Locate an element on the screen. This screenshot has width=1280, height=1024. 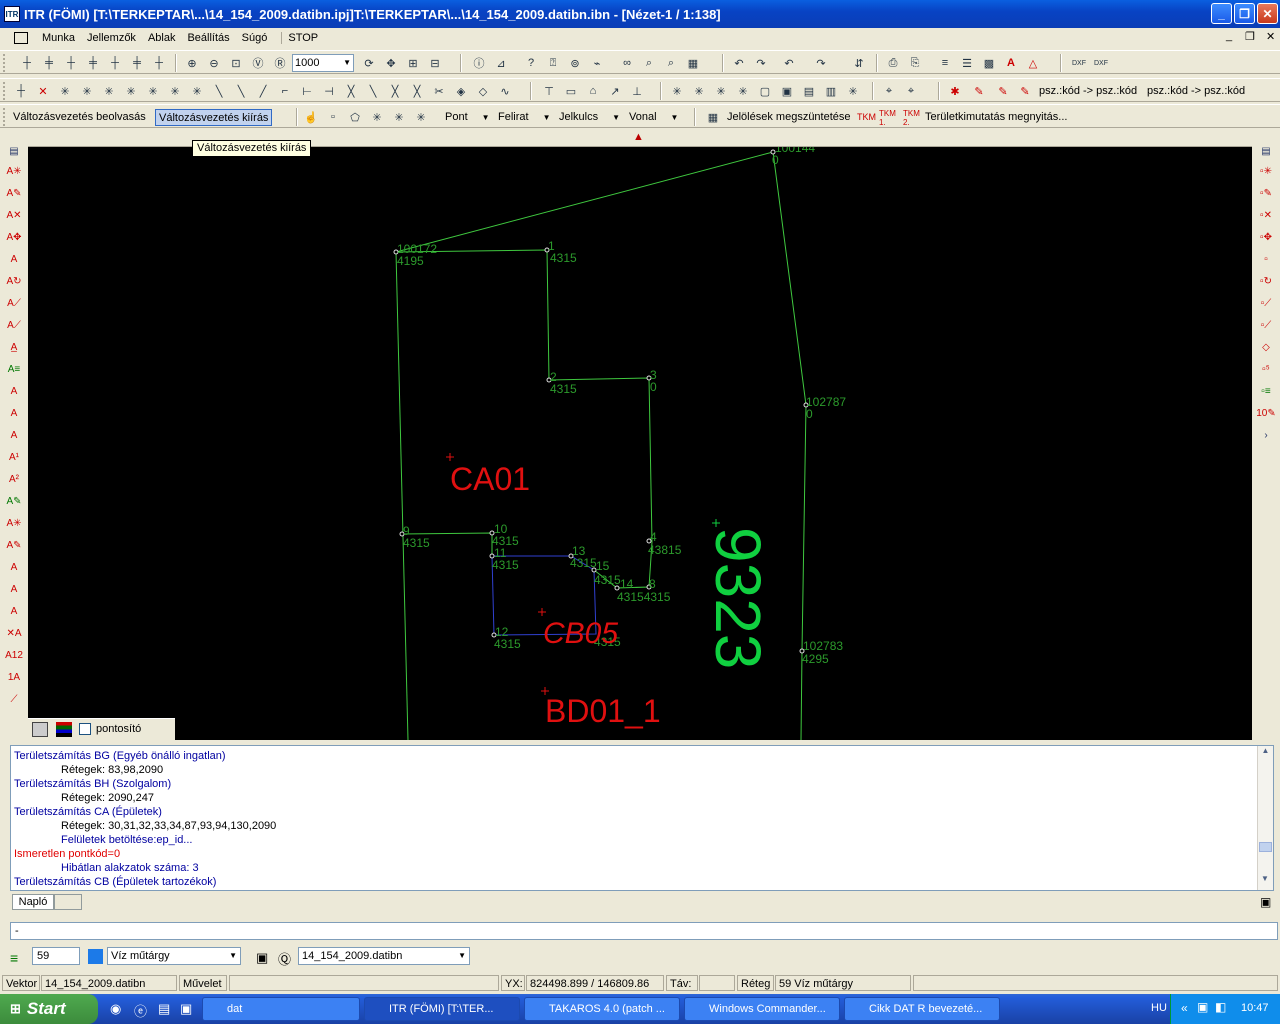
line-tool-icon: ⟋ is located at coordinates (14, 699).